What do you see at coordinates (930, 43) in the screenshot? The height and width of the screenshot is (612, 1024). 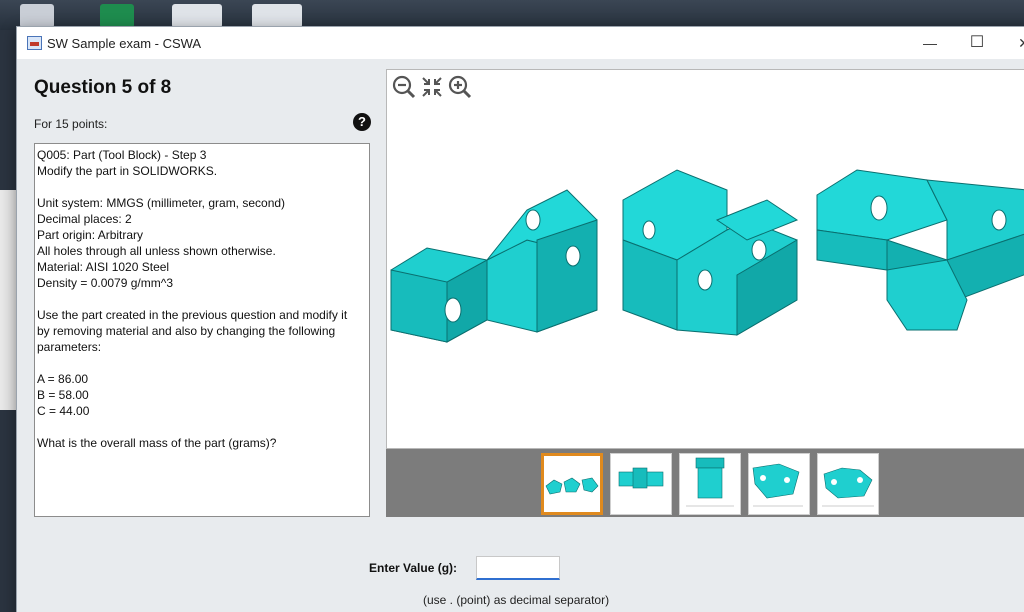 I see `minimize-button: —` at bounding box center [930, 43].